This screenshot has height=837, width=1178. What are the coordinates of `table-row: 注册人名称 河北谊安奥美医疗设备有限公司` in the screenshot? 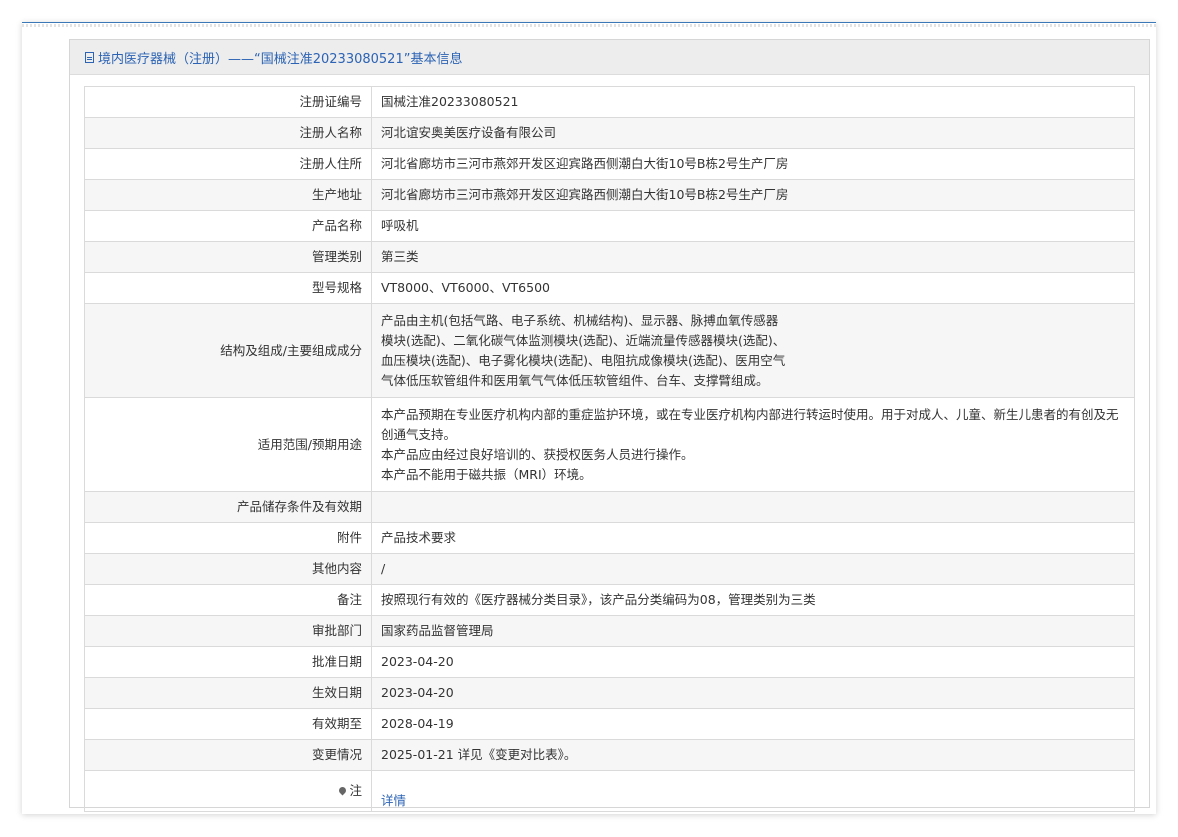 It's located at (609, 133).